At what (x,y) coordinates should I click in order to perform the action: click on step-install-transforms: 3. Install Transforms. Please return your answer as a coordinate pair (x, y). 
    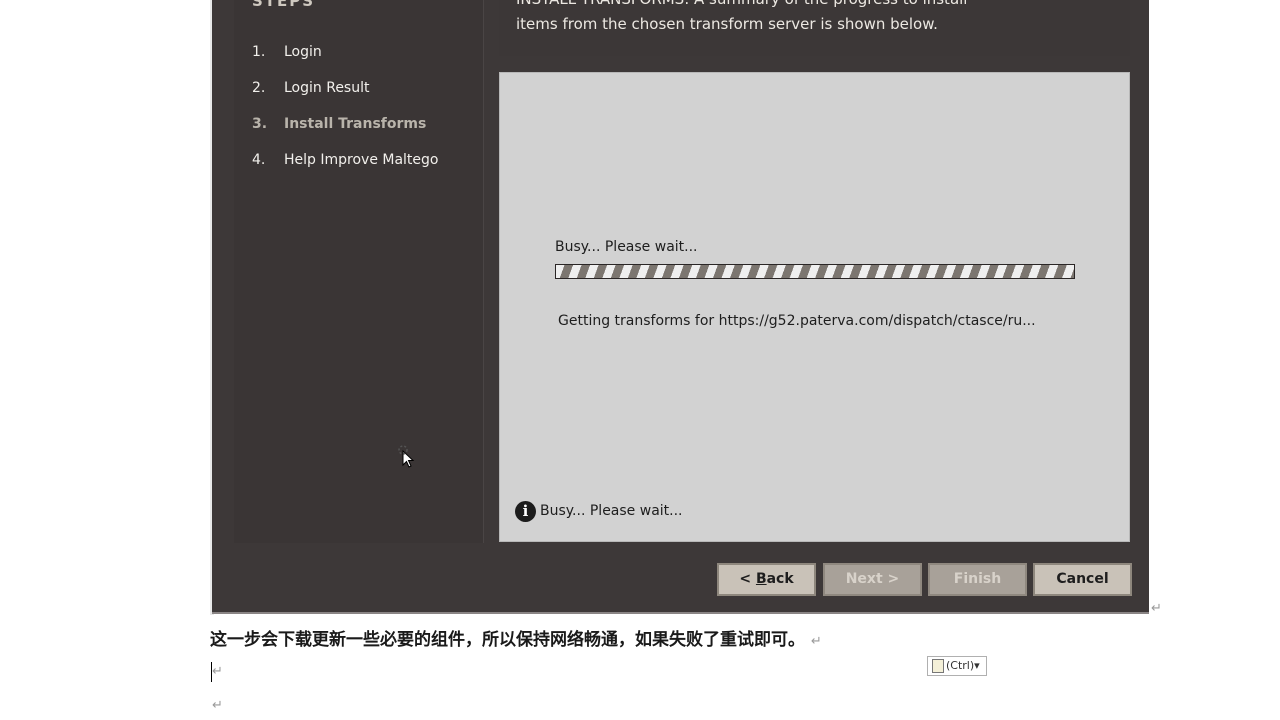
    Looking at the image, I should click on (339, 124).